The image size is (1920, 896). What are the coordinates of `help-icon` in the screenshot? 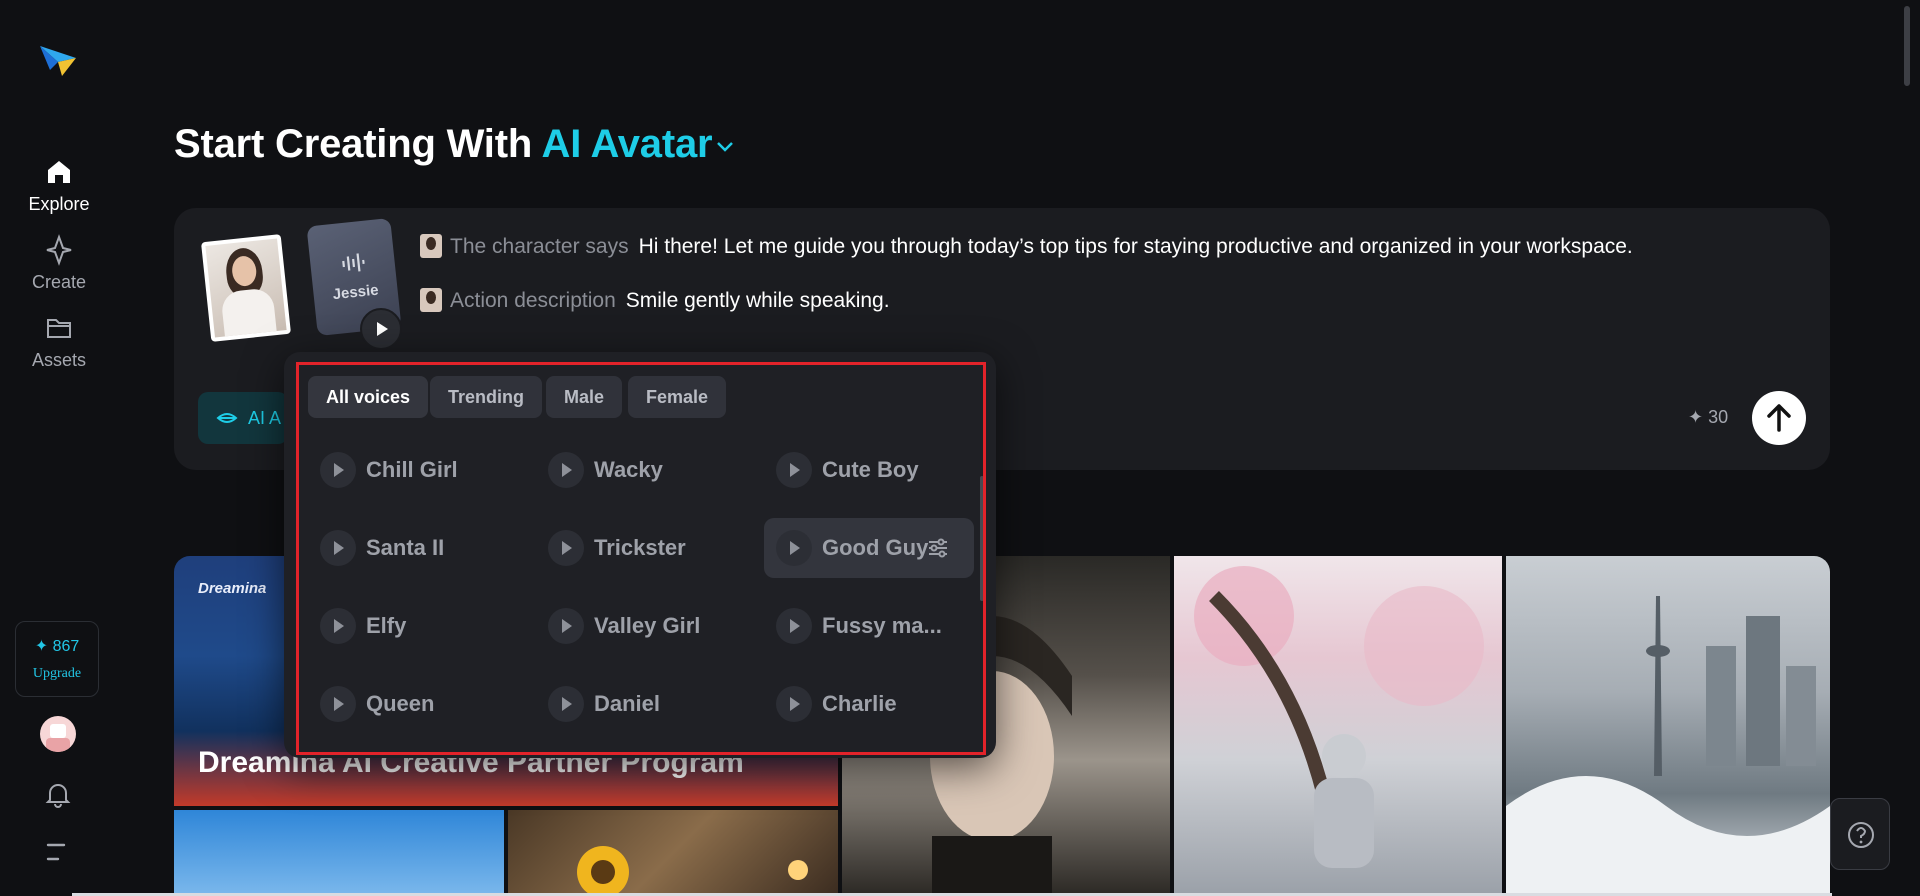 It's located at (1861, 835).